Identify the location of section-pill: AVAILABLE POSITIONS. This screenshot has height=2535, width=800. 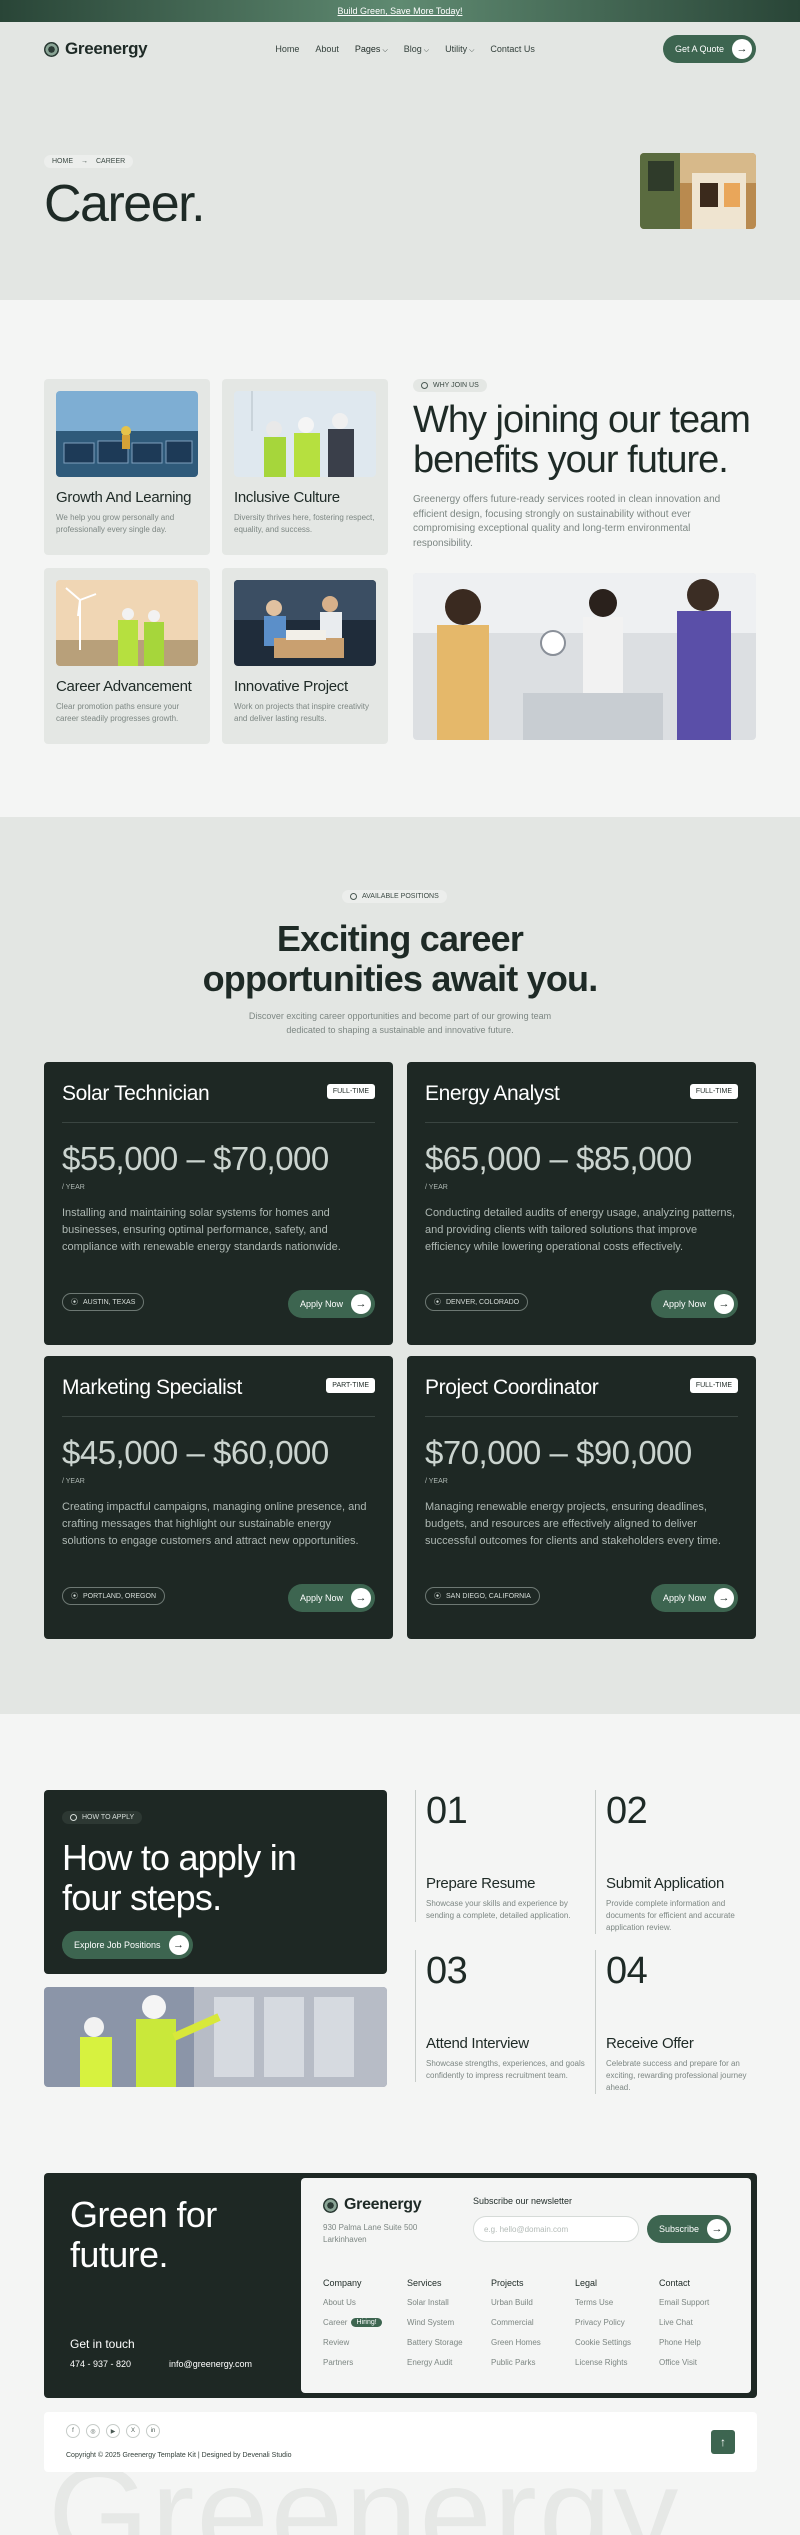
(394, 896).